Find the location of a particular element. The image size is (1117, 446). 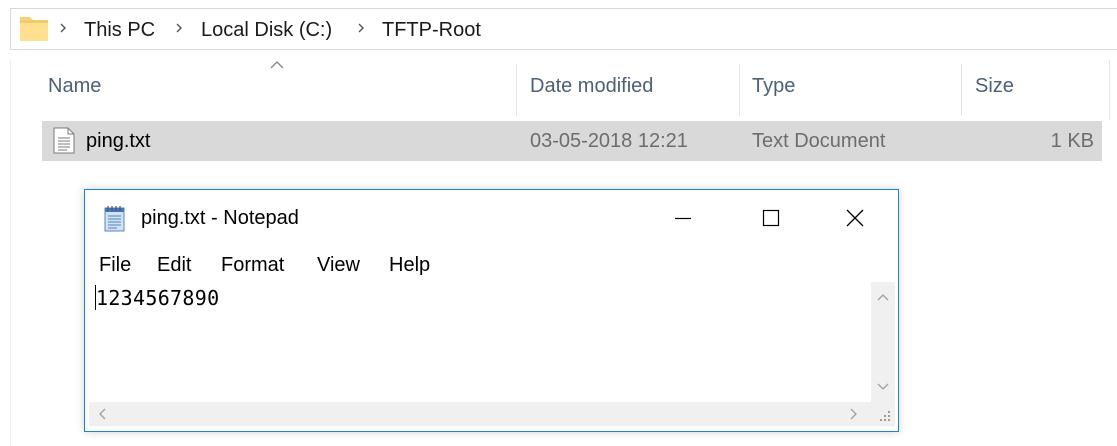

menu-edit: Edit is located at coordinates (174, 265).